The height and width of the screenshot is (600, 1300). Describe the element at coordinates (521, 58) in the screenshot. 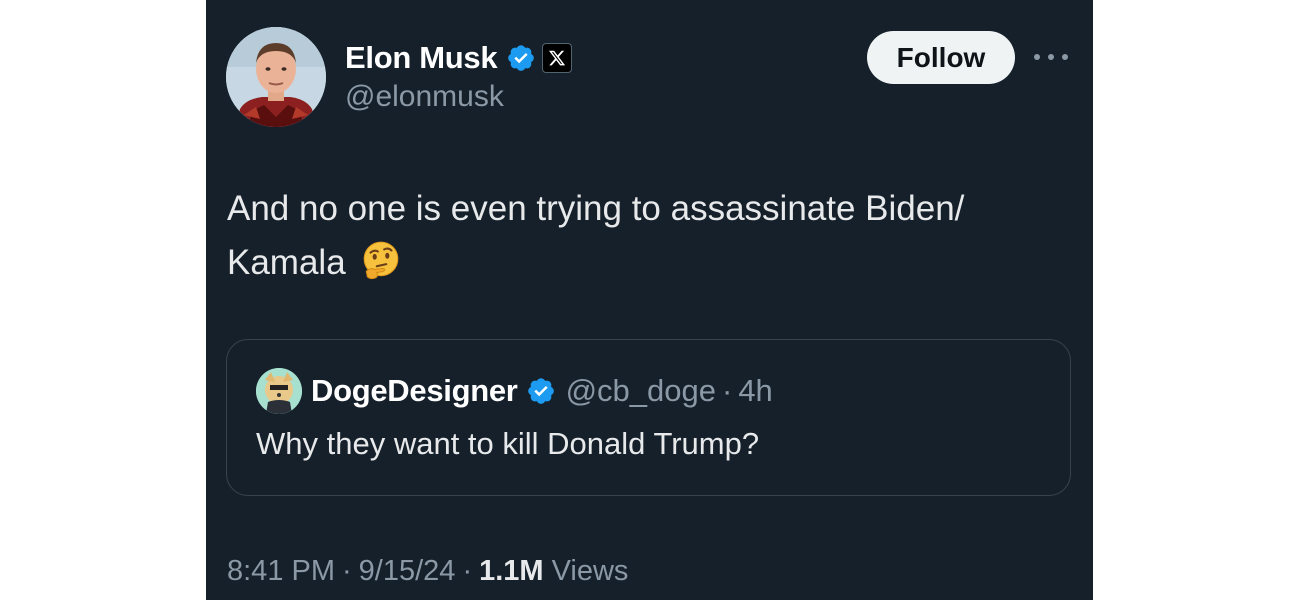

I see `verified-badge-icon` at that location.